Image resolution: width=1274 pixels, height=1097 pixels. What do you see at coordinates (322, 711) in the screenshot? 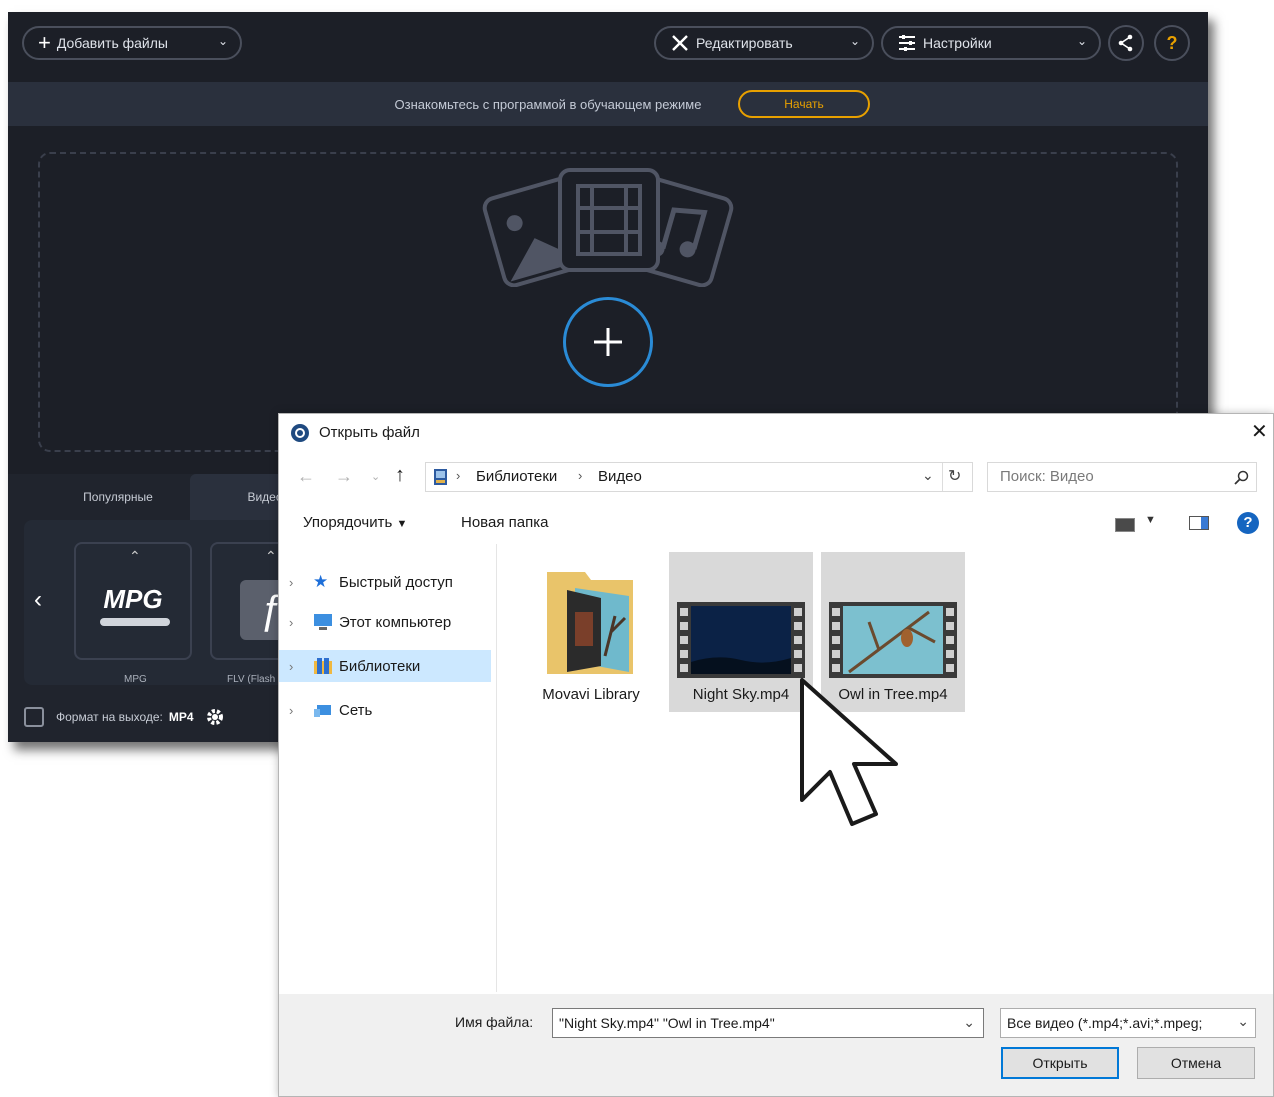
I see `network-icon` at bounding box center [322, 711].